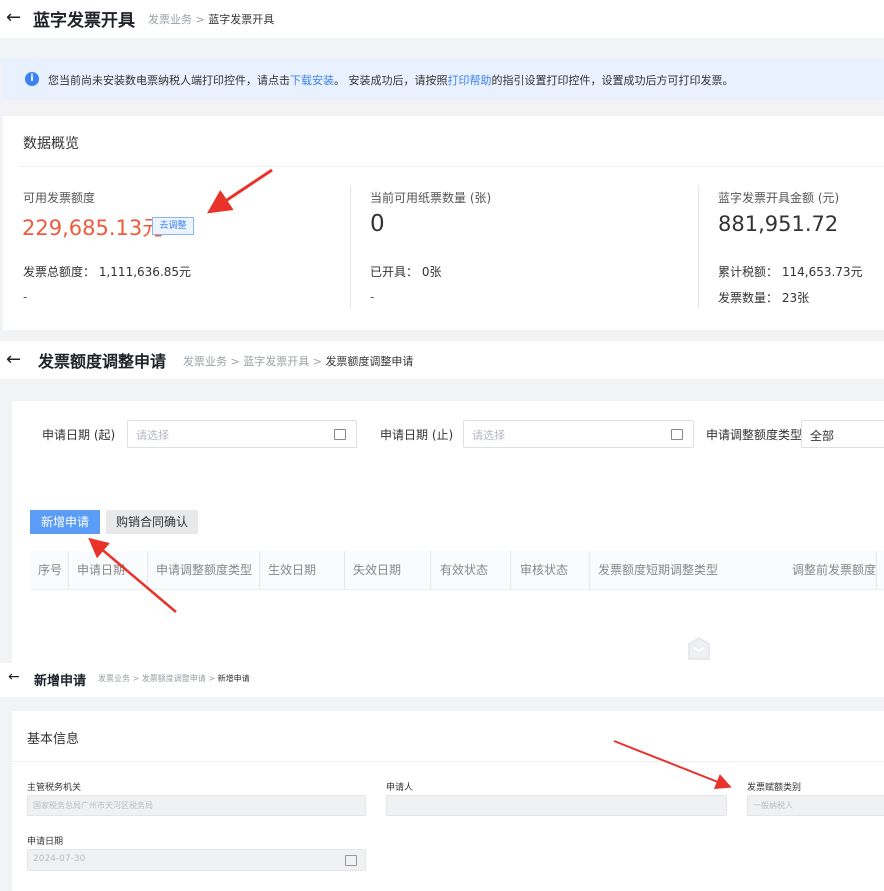 The width and height of the screenshot is (884, 891). Describe the element at coordinates (240, 191) in the screenshot. I see `arrow-to-adjust-button` at that location.